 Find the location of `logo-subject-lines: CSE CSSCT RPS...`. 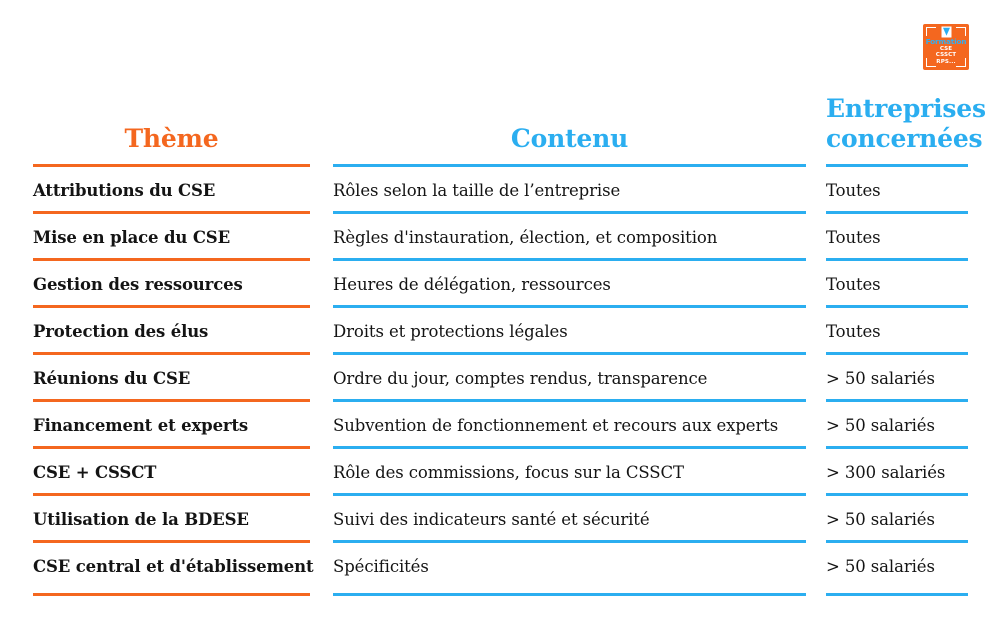

logo-subject-lines: CSE CSSCT RPS... is located at coordinates (946, 55).